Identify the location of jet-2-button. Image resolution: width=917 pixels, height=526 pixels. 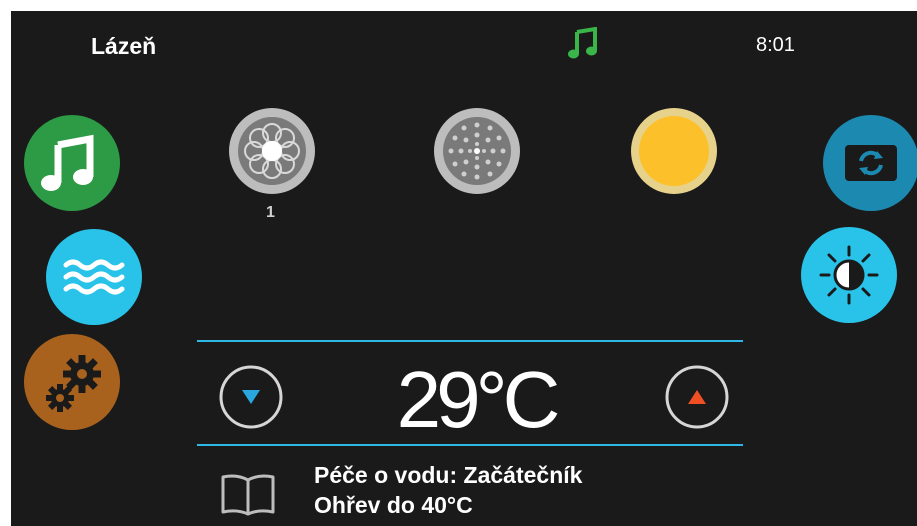
(477, 151).